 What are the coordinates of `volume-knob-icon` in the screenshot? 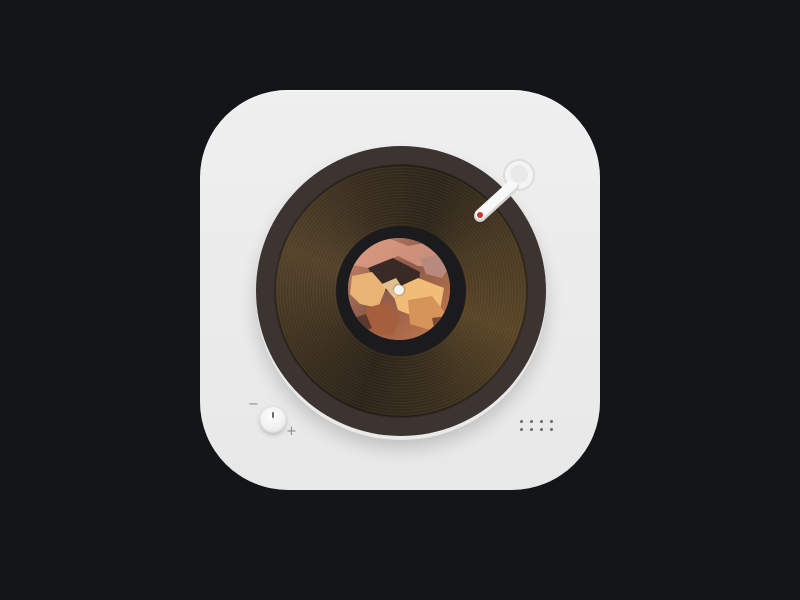 It's located at (273, 420).